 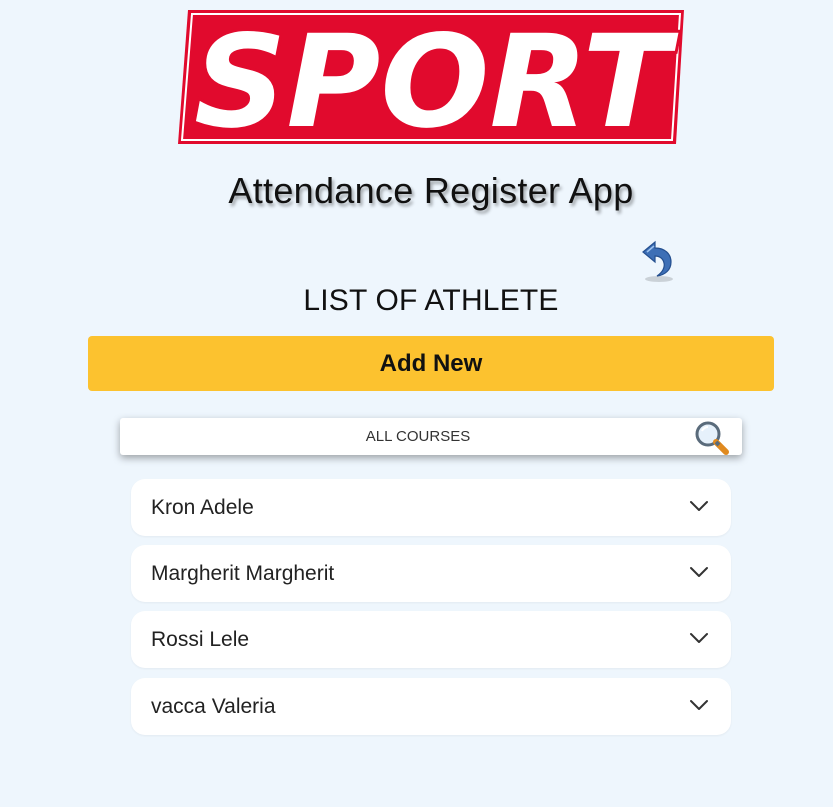 I want to click on athlete-item: Rossi Lele, so click(x=431, y=639).